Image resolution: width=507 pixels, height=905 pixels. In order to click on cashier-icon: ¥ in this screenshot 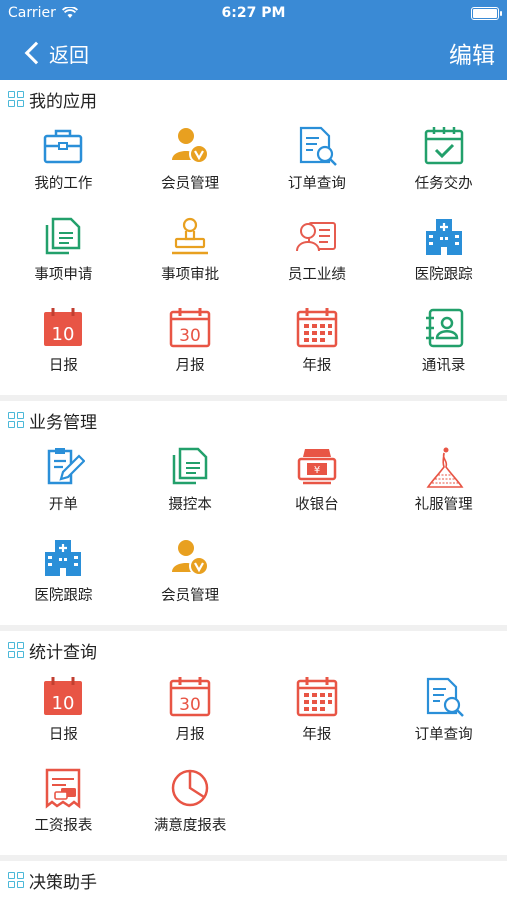, I will do `click(317, 467)`.